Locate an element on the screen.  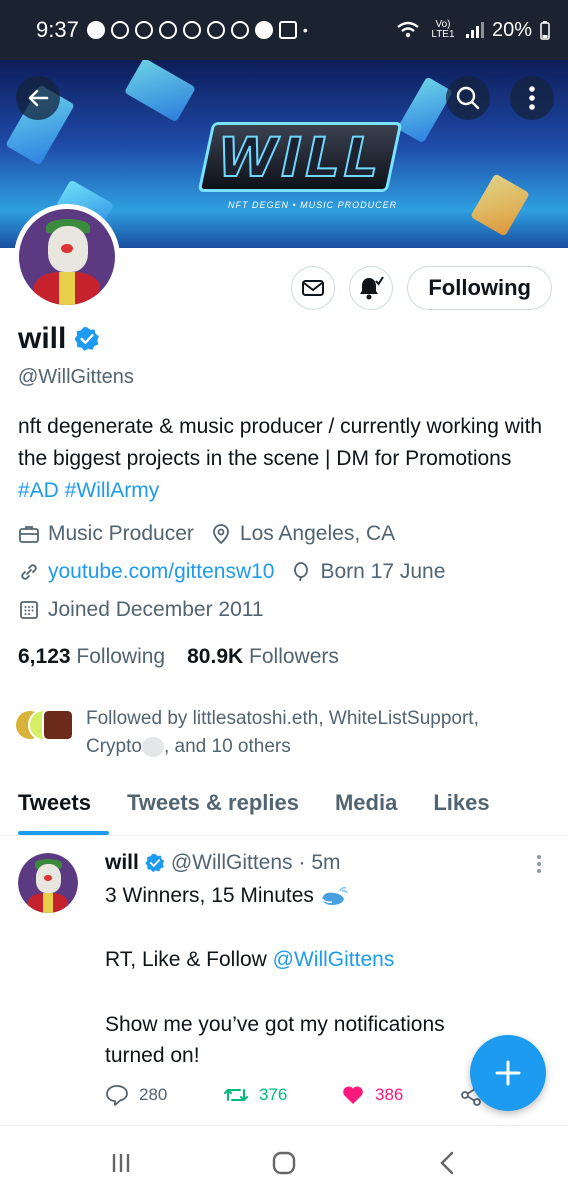
follower-avatar is located at coordinates (58, 725).